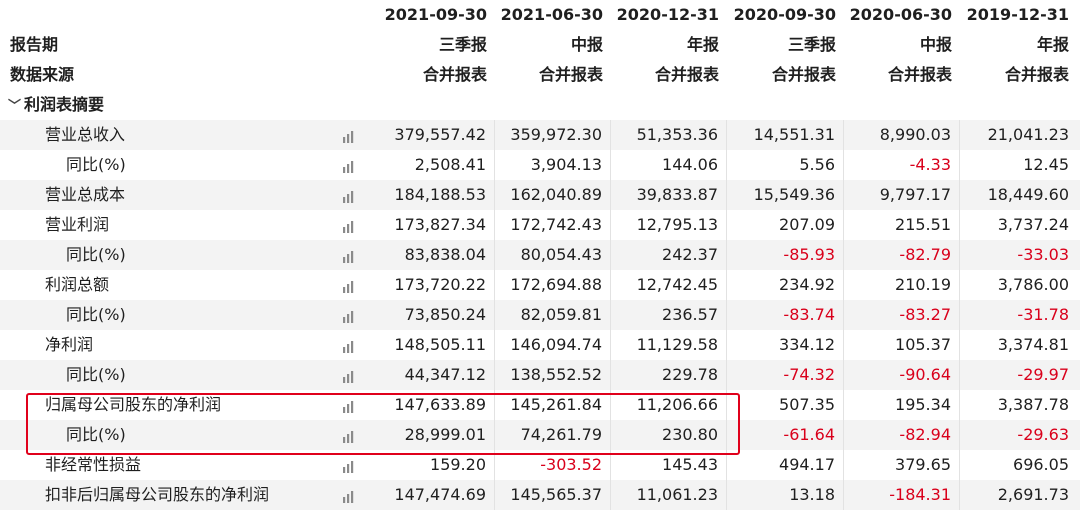  I want to click on table-cell: 210.19, so click(902, 285).